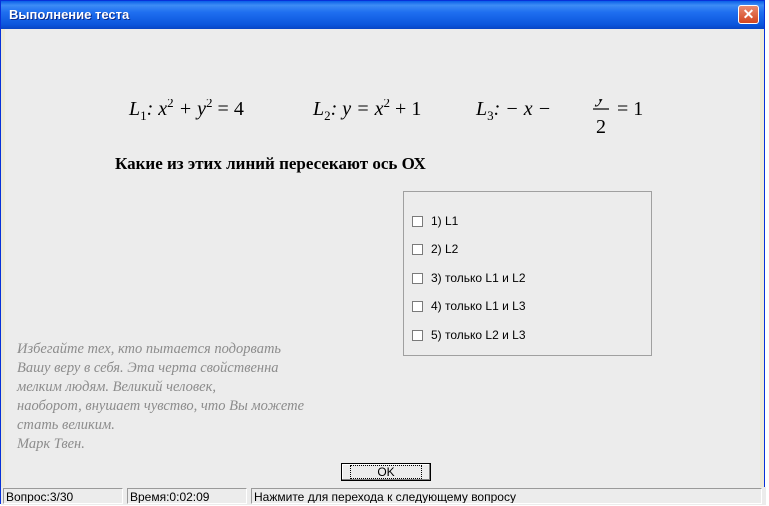 This screenshot has width=769, height=506. What do you see at coordinates (51, 444) in the screenshot?
I see `quote-author: Марк Твен.` at bounding box center [51, 444].